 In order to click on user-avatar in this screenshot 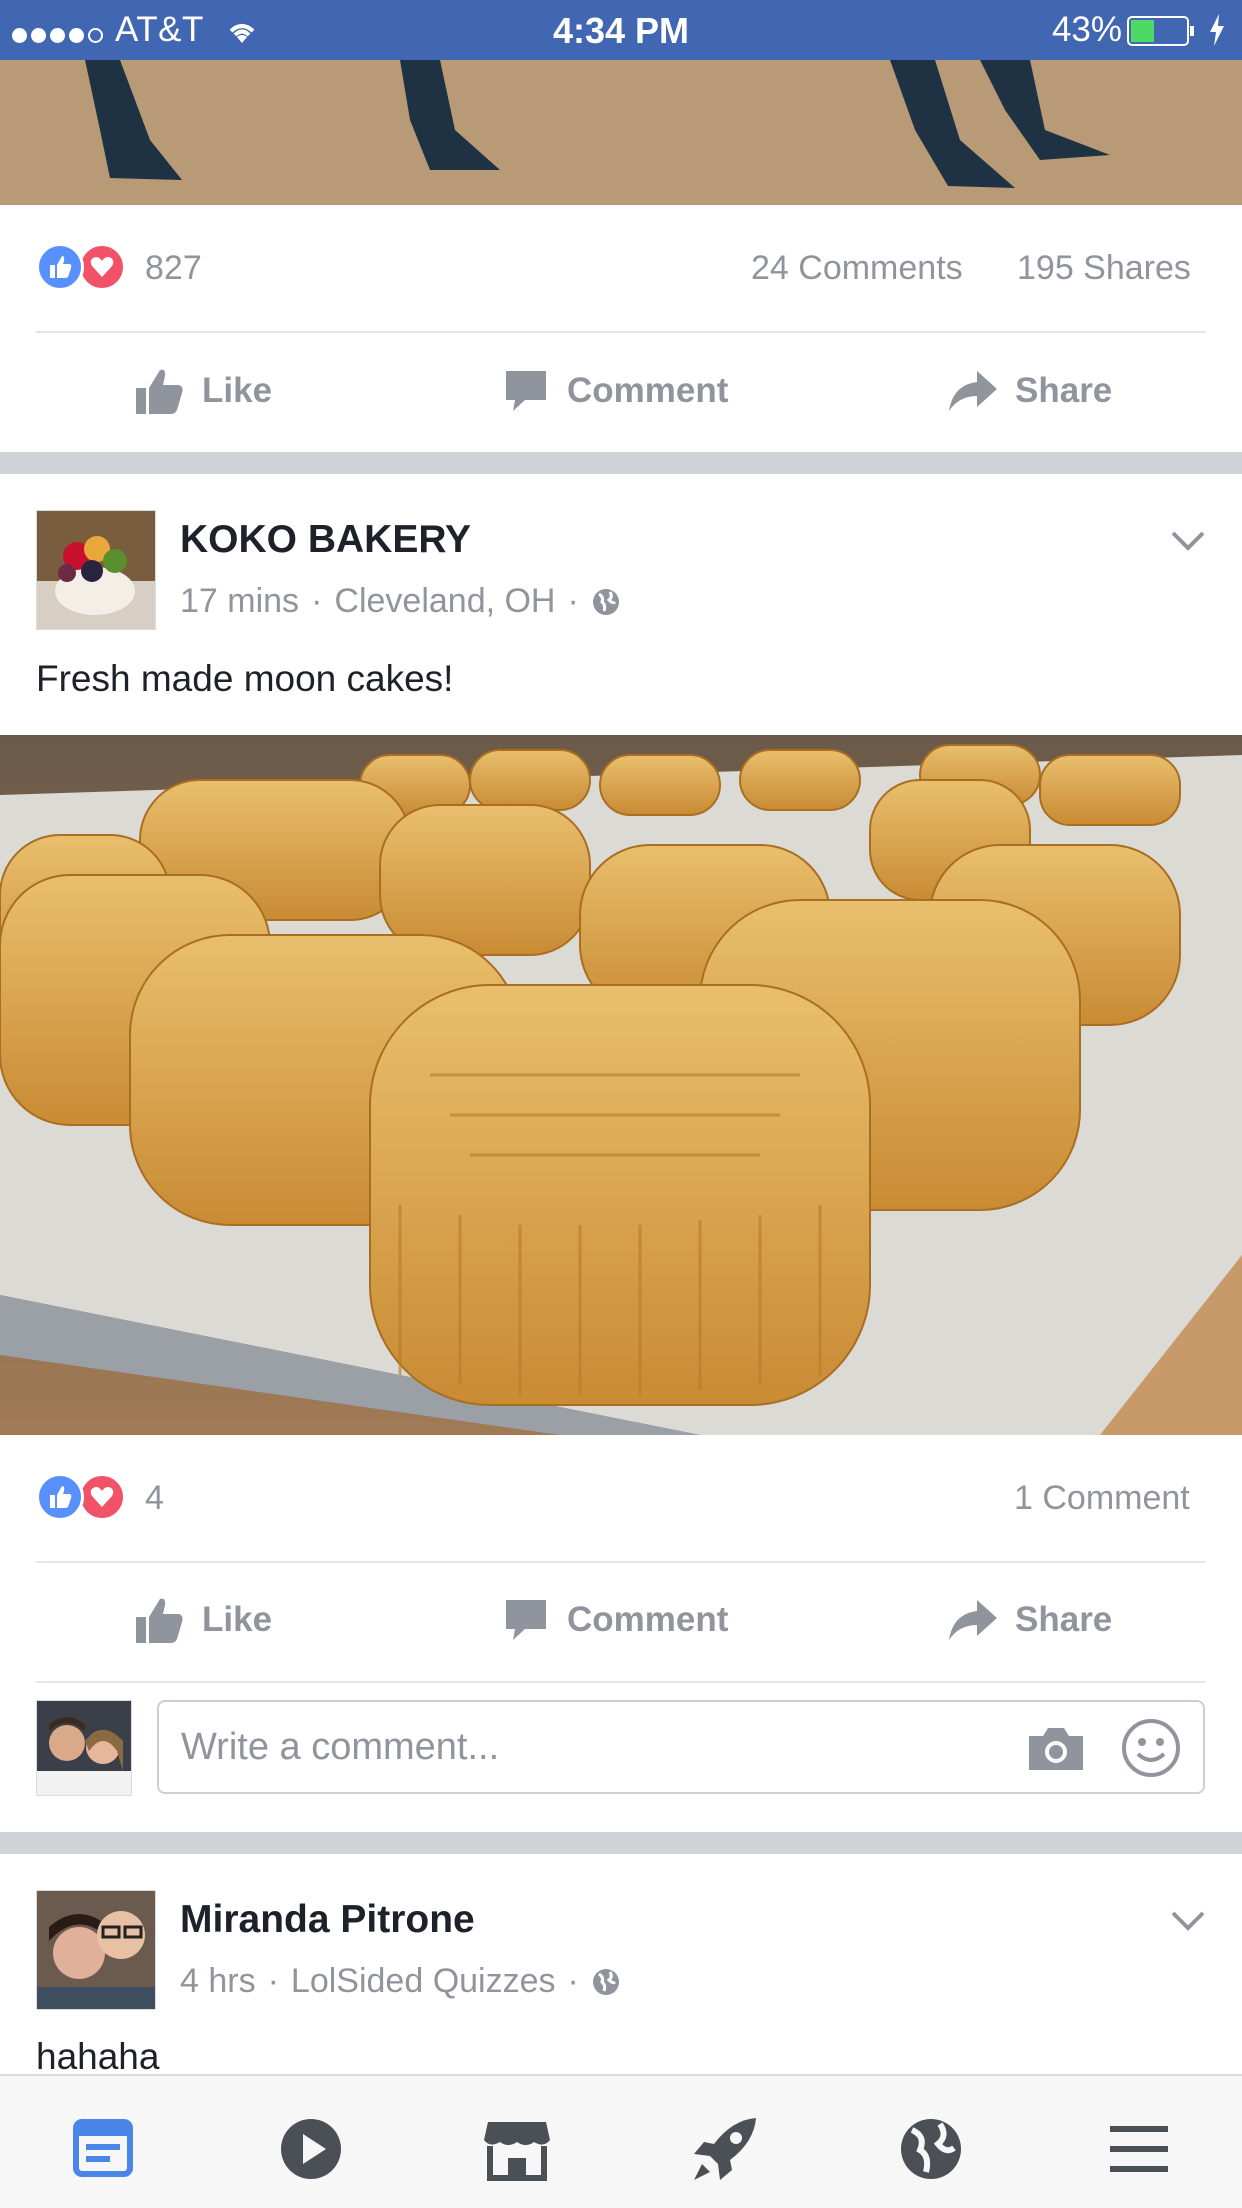, I will do `click(84, 1748)`.